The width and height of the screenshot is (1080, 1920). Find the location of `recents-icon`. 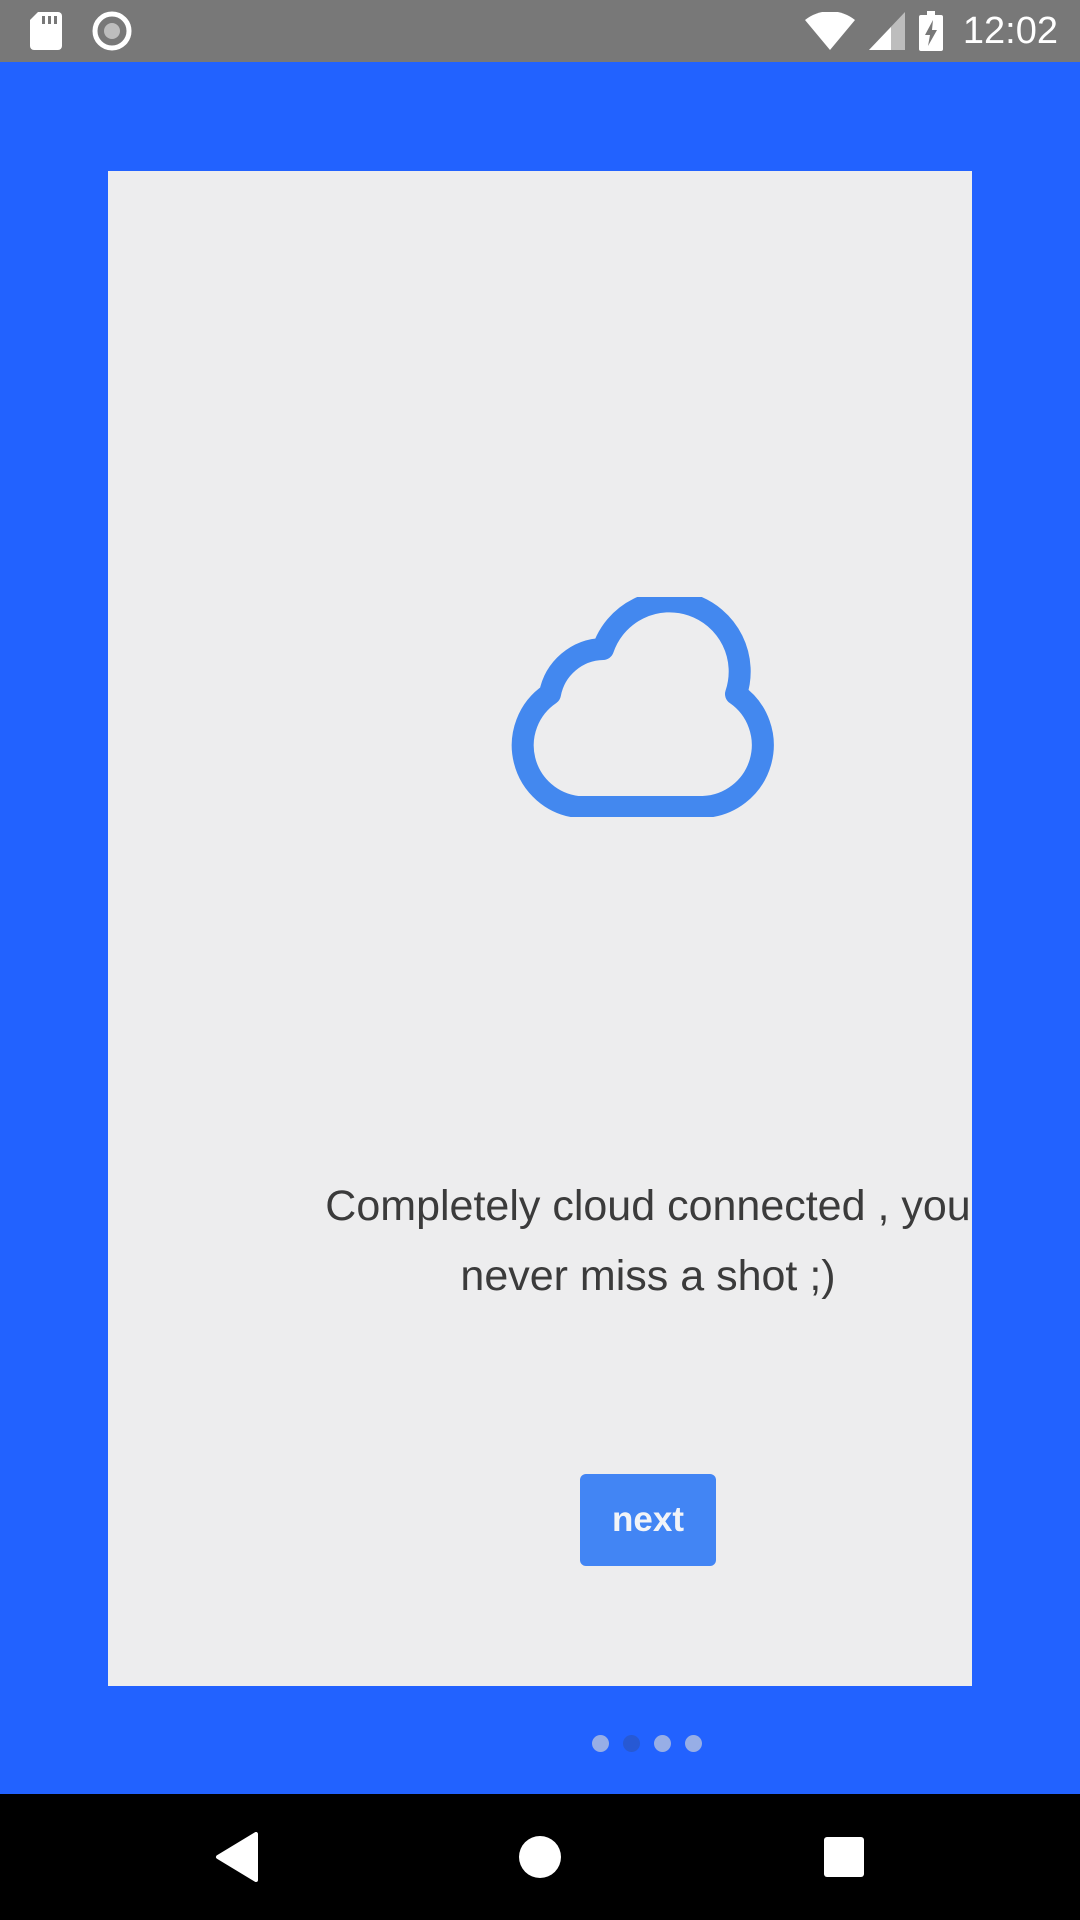

recents-icon is located at coordinates (844, 1857).